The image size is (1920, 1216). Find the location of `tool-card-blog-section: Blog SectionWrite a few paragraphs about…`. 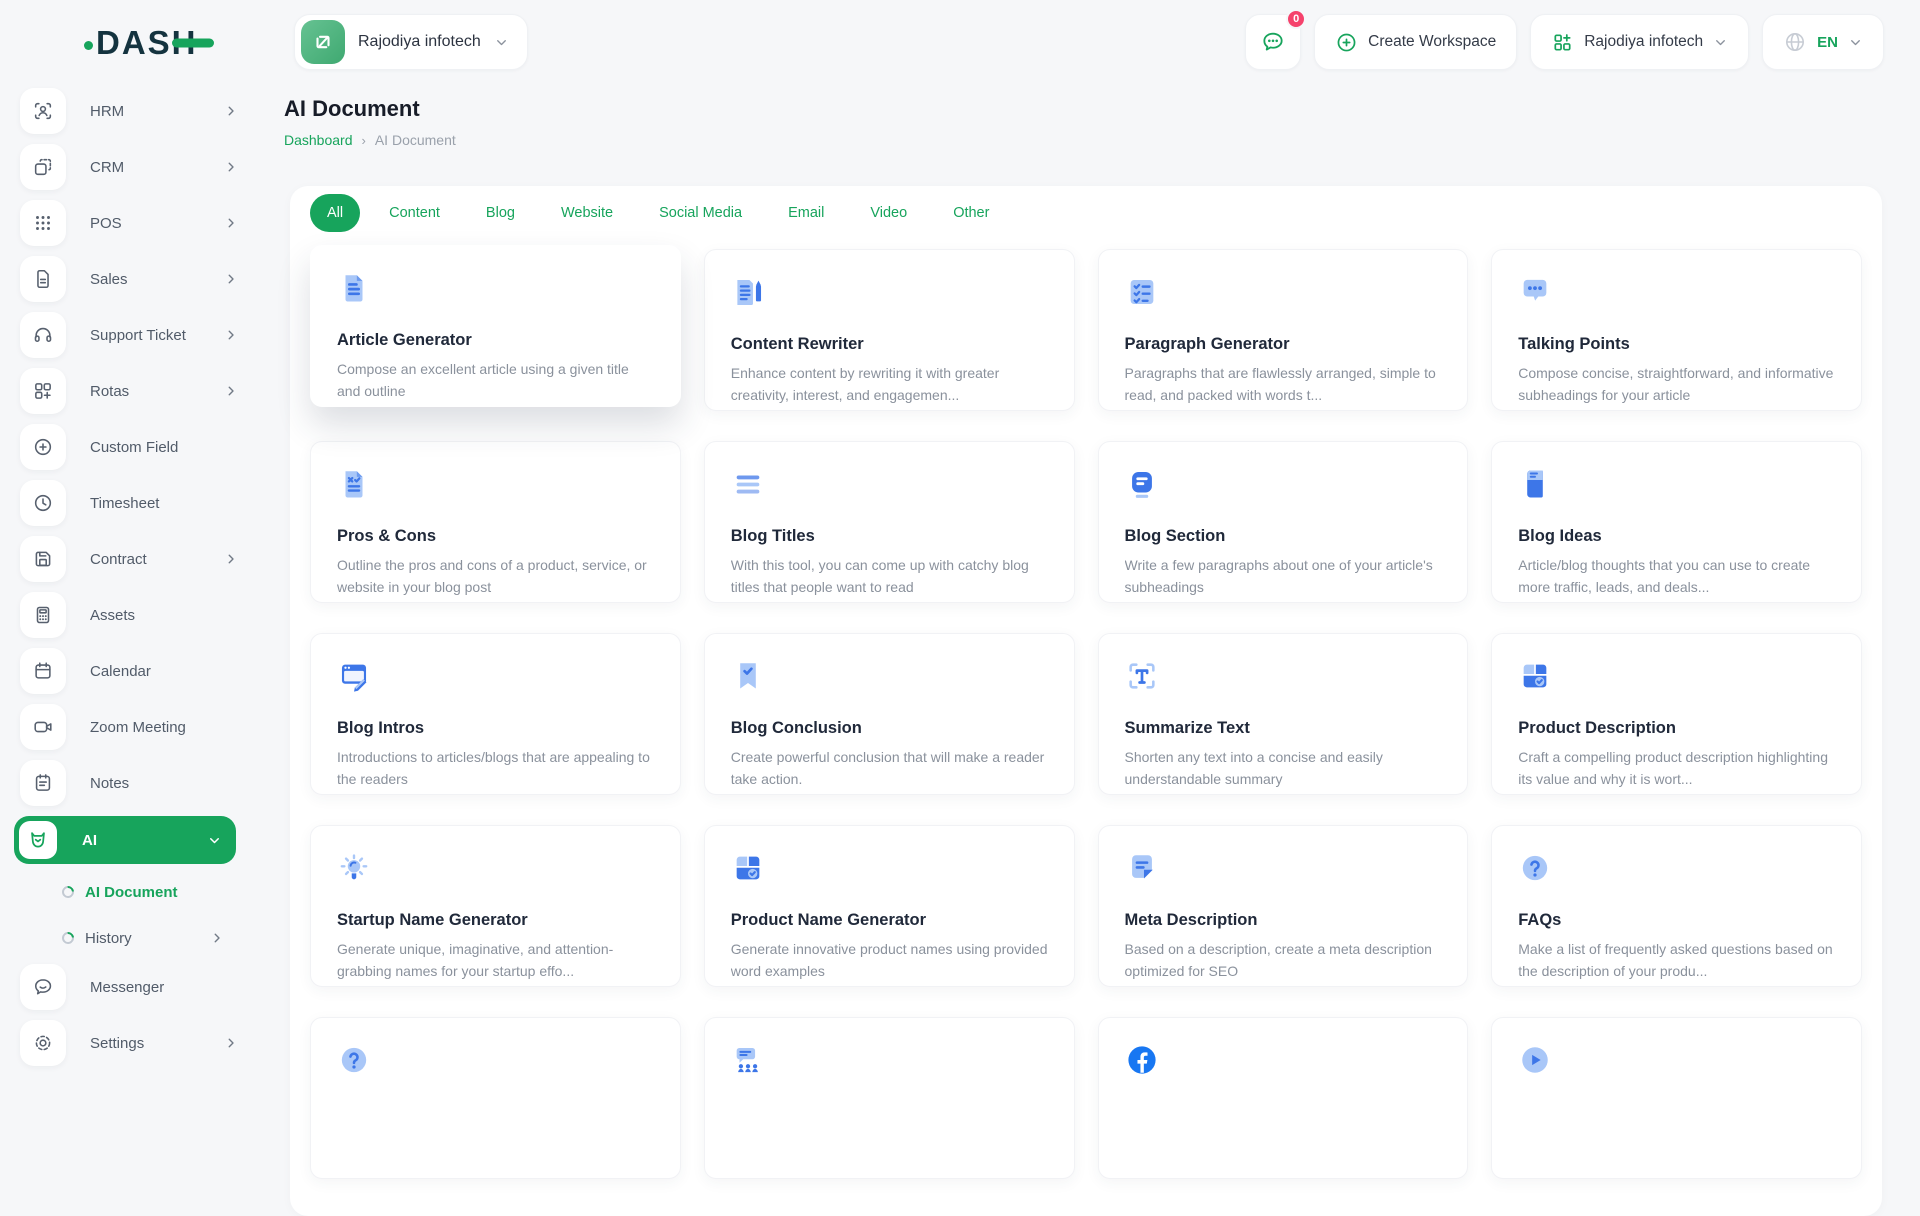

tool-card-blog-section: Blog SectionWrite a few paragraphs about… is located at coordinates (1283, 522).